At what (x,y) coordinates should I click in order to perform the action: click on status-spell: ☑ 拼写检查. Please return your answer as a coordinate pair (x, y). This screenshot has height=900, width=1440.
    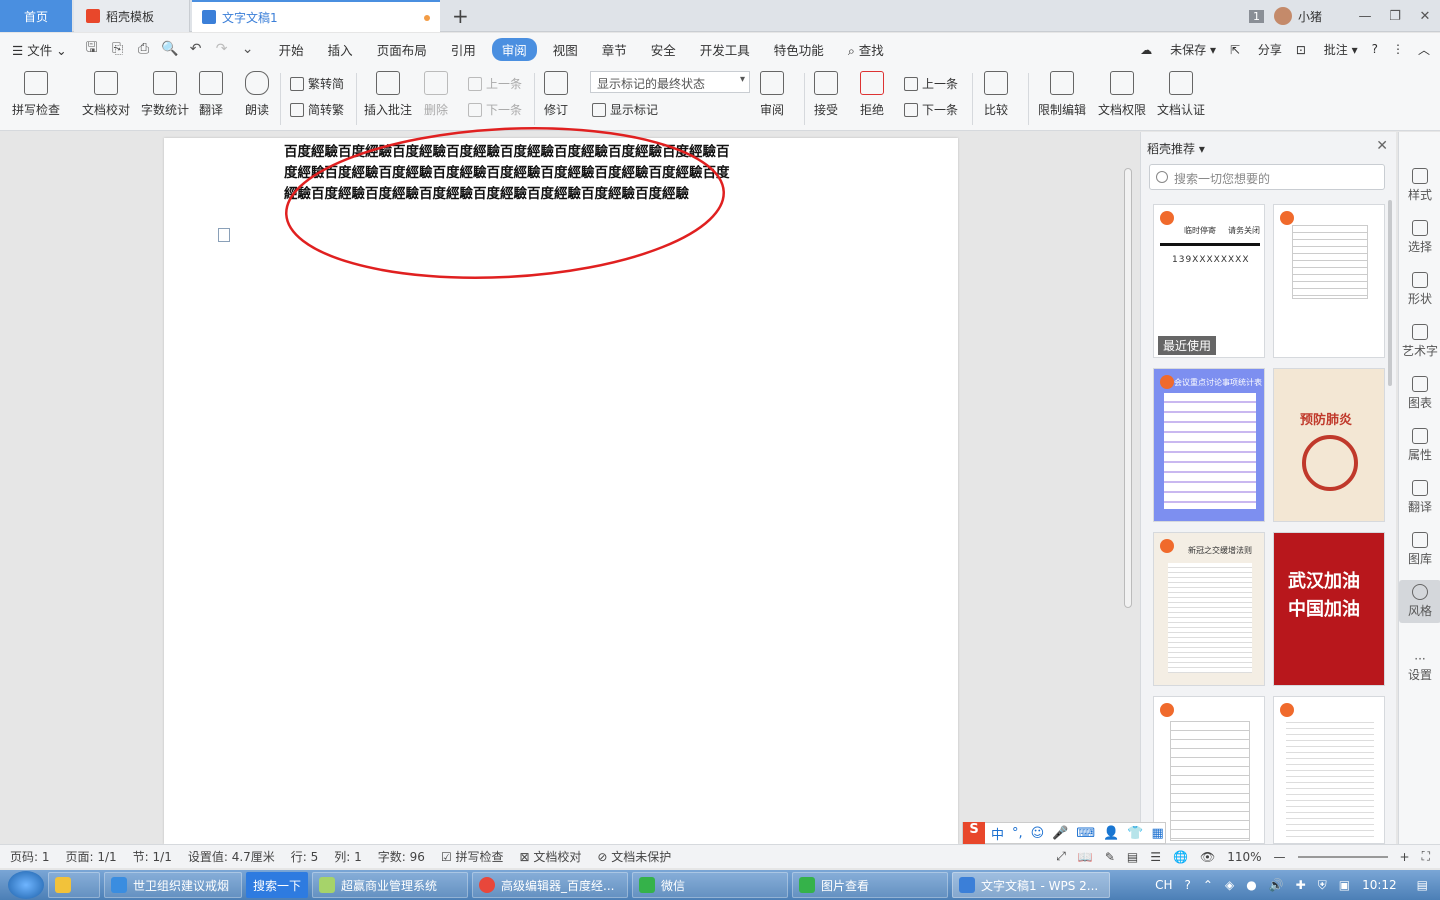
    Looking at the image, I should click on (472, 856).